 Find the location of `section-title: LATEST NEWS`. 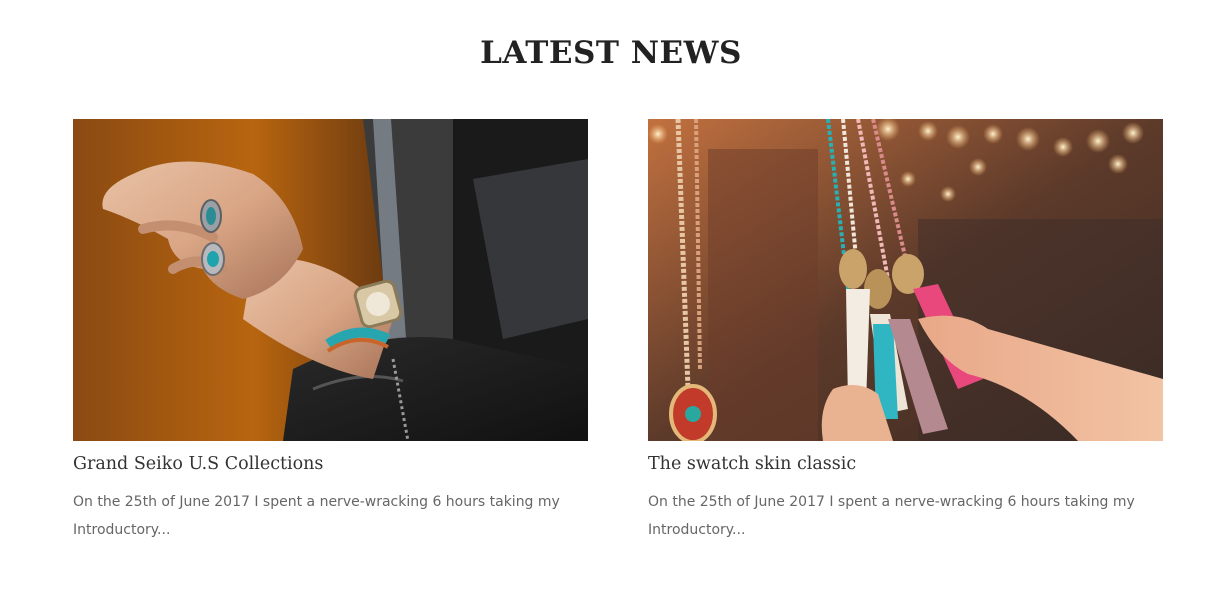

section-title: LATEST NEWS is located at coordinates (611, 53).